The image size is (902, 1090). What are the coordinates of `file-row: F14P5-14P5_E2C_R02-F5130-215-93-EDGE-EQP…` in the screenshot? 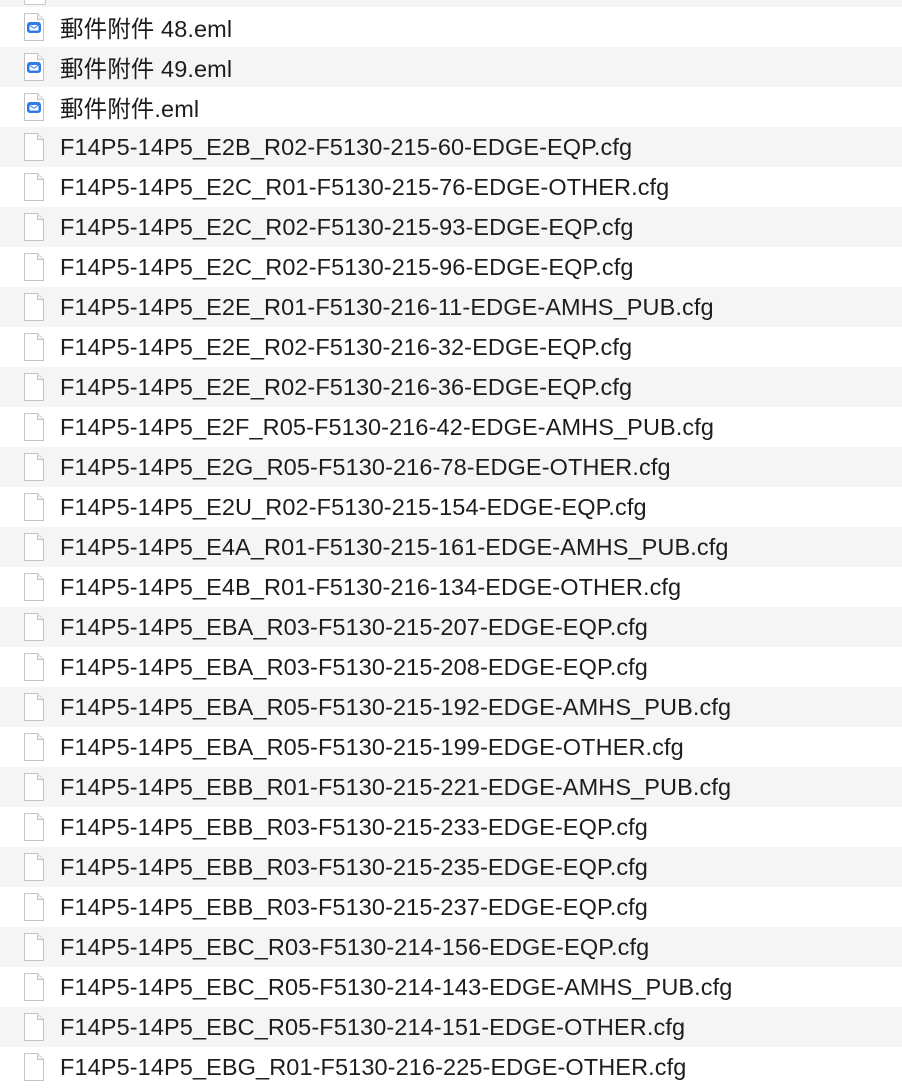 It's located at (451, 227).